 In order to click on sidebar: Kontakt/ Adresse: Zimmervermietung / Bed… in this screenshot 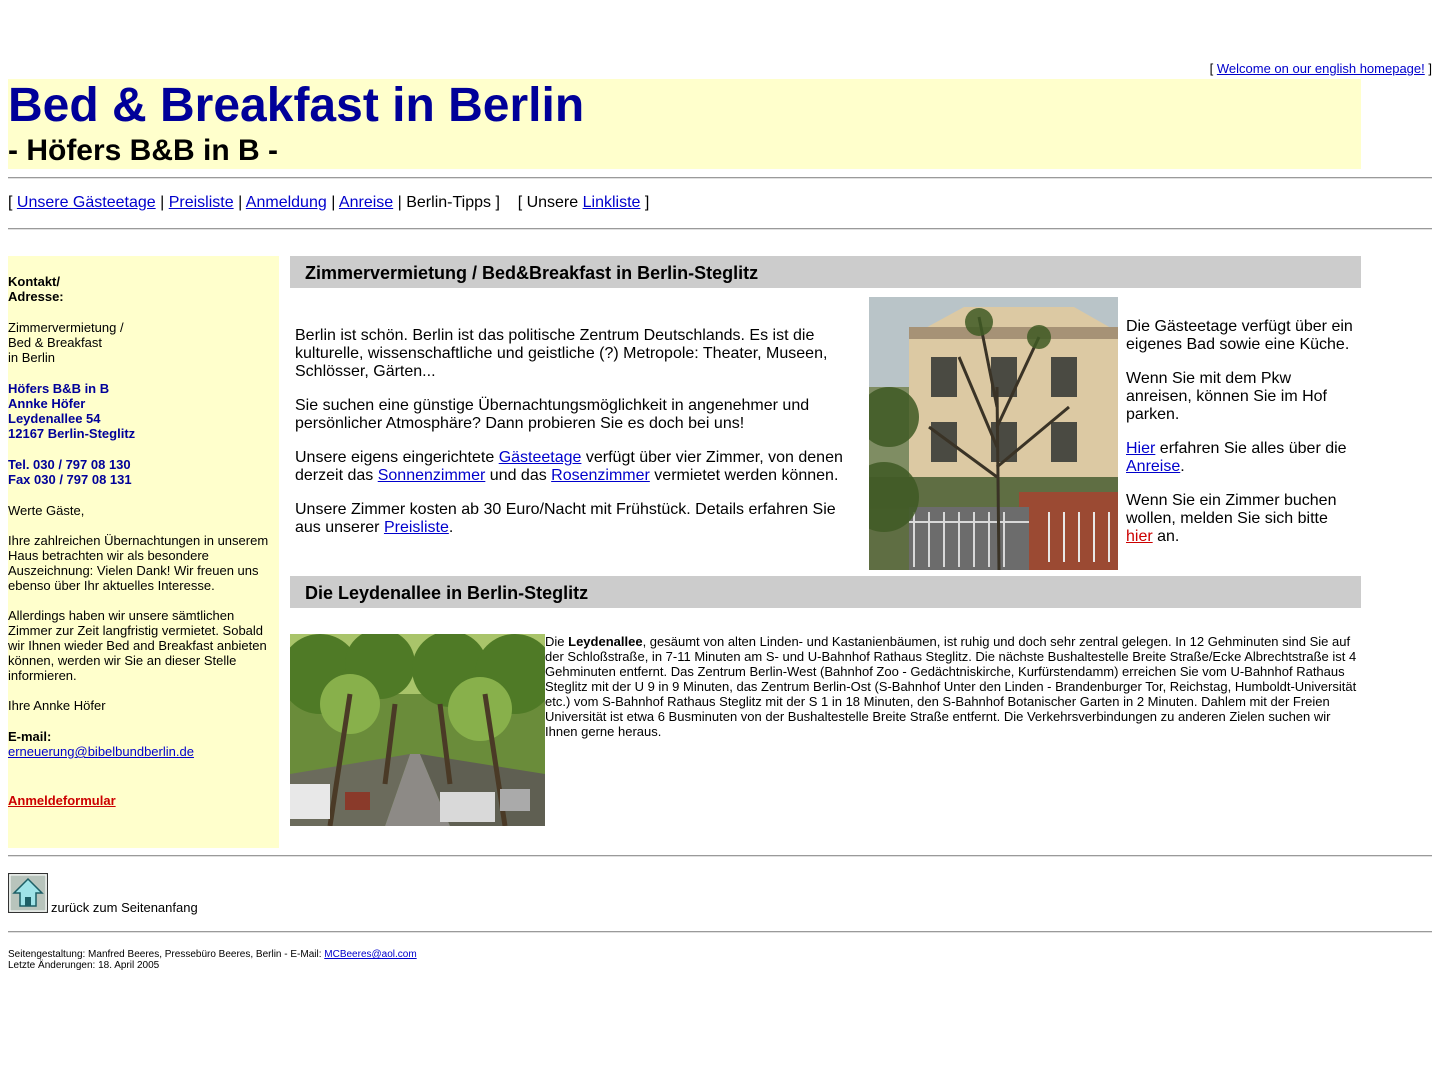, I will do `click(143, 552)`.